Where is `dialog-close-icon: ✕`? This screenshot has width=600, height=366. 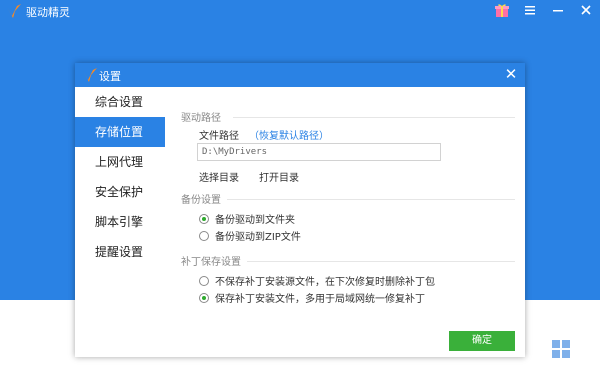
dialog-close-icon: ✕ is located at coordinates (511, 74).